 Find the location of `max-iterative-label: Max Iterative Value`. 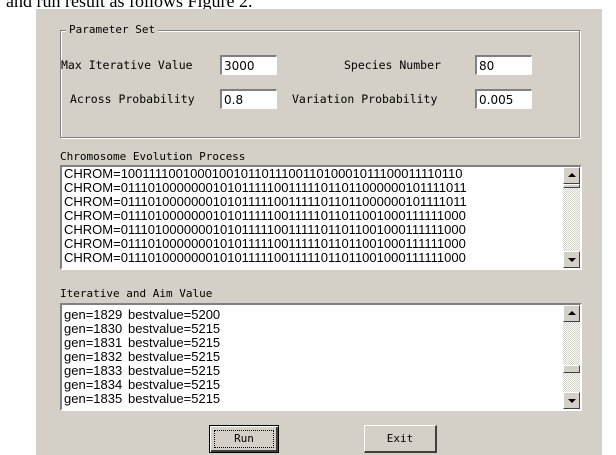

max-iterative-label: Max Iterative Value is located at coordinates (127, 65).